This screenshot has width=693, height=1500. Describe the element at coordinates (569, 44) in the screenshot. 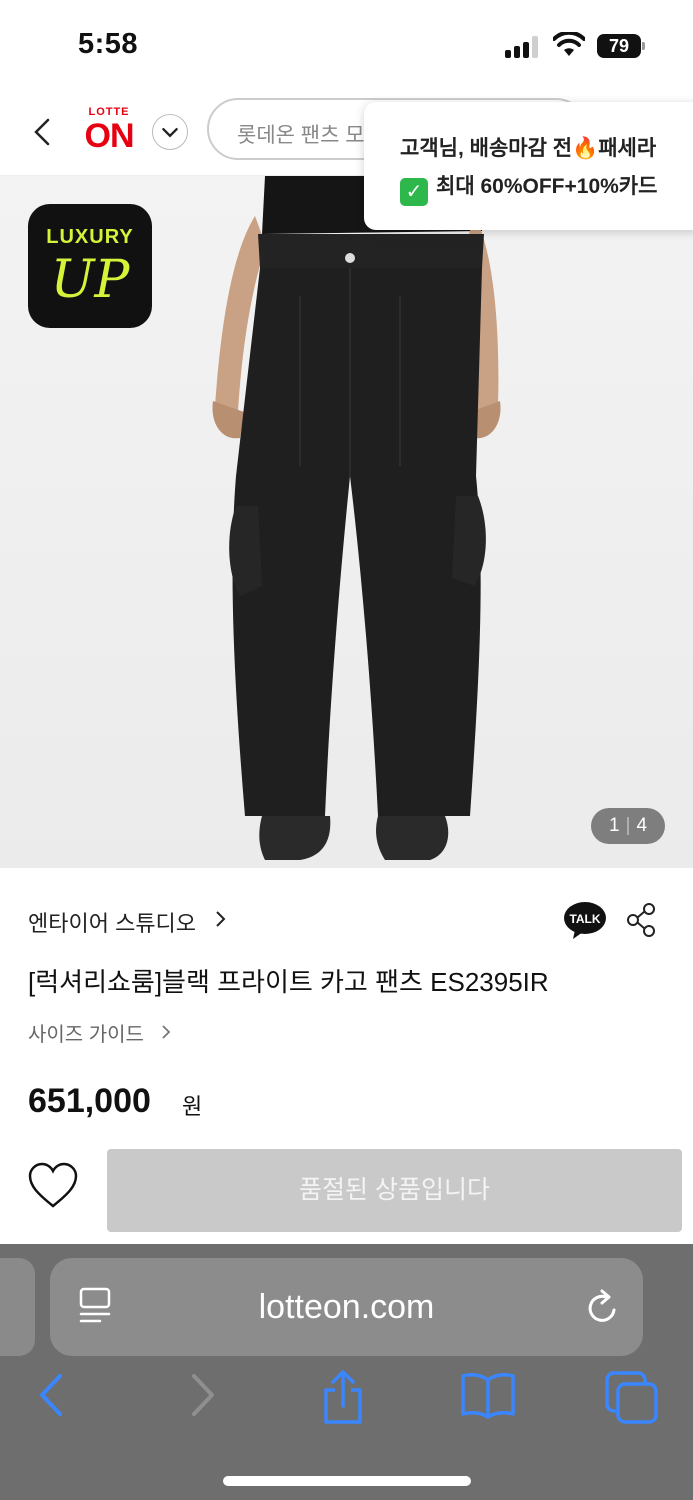

I see `wifi-icon` at that location.